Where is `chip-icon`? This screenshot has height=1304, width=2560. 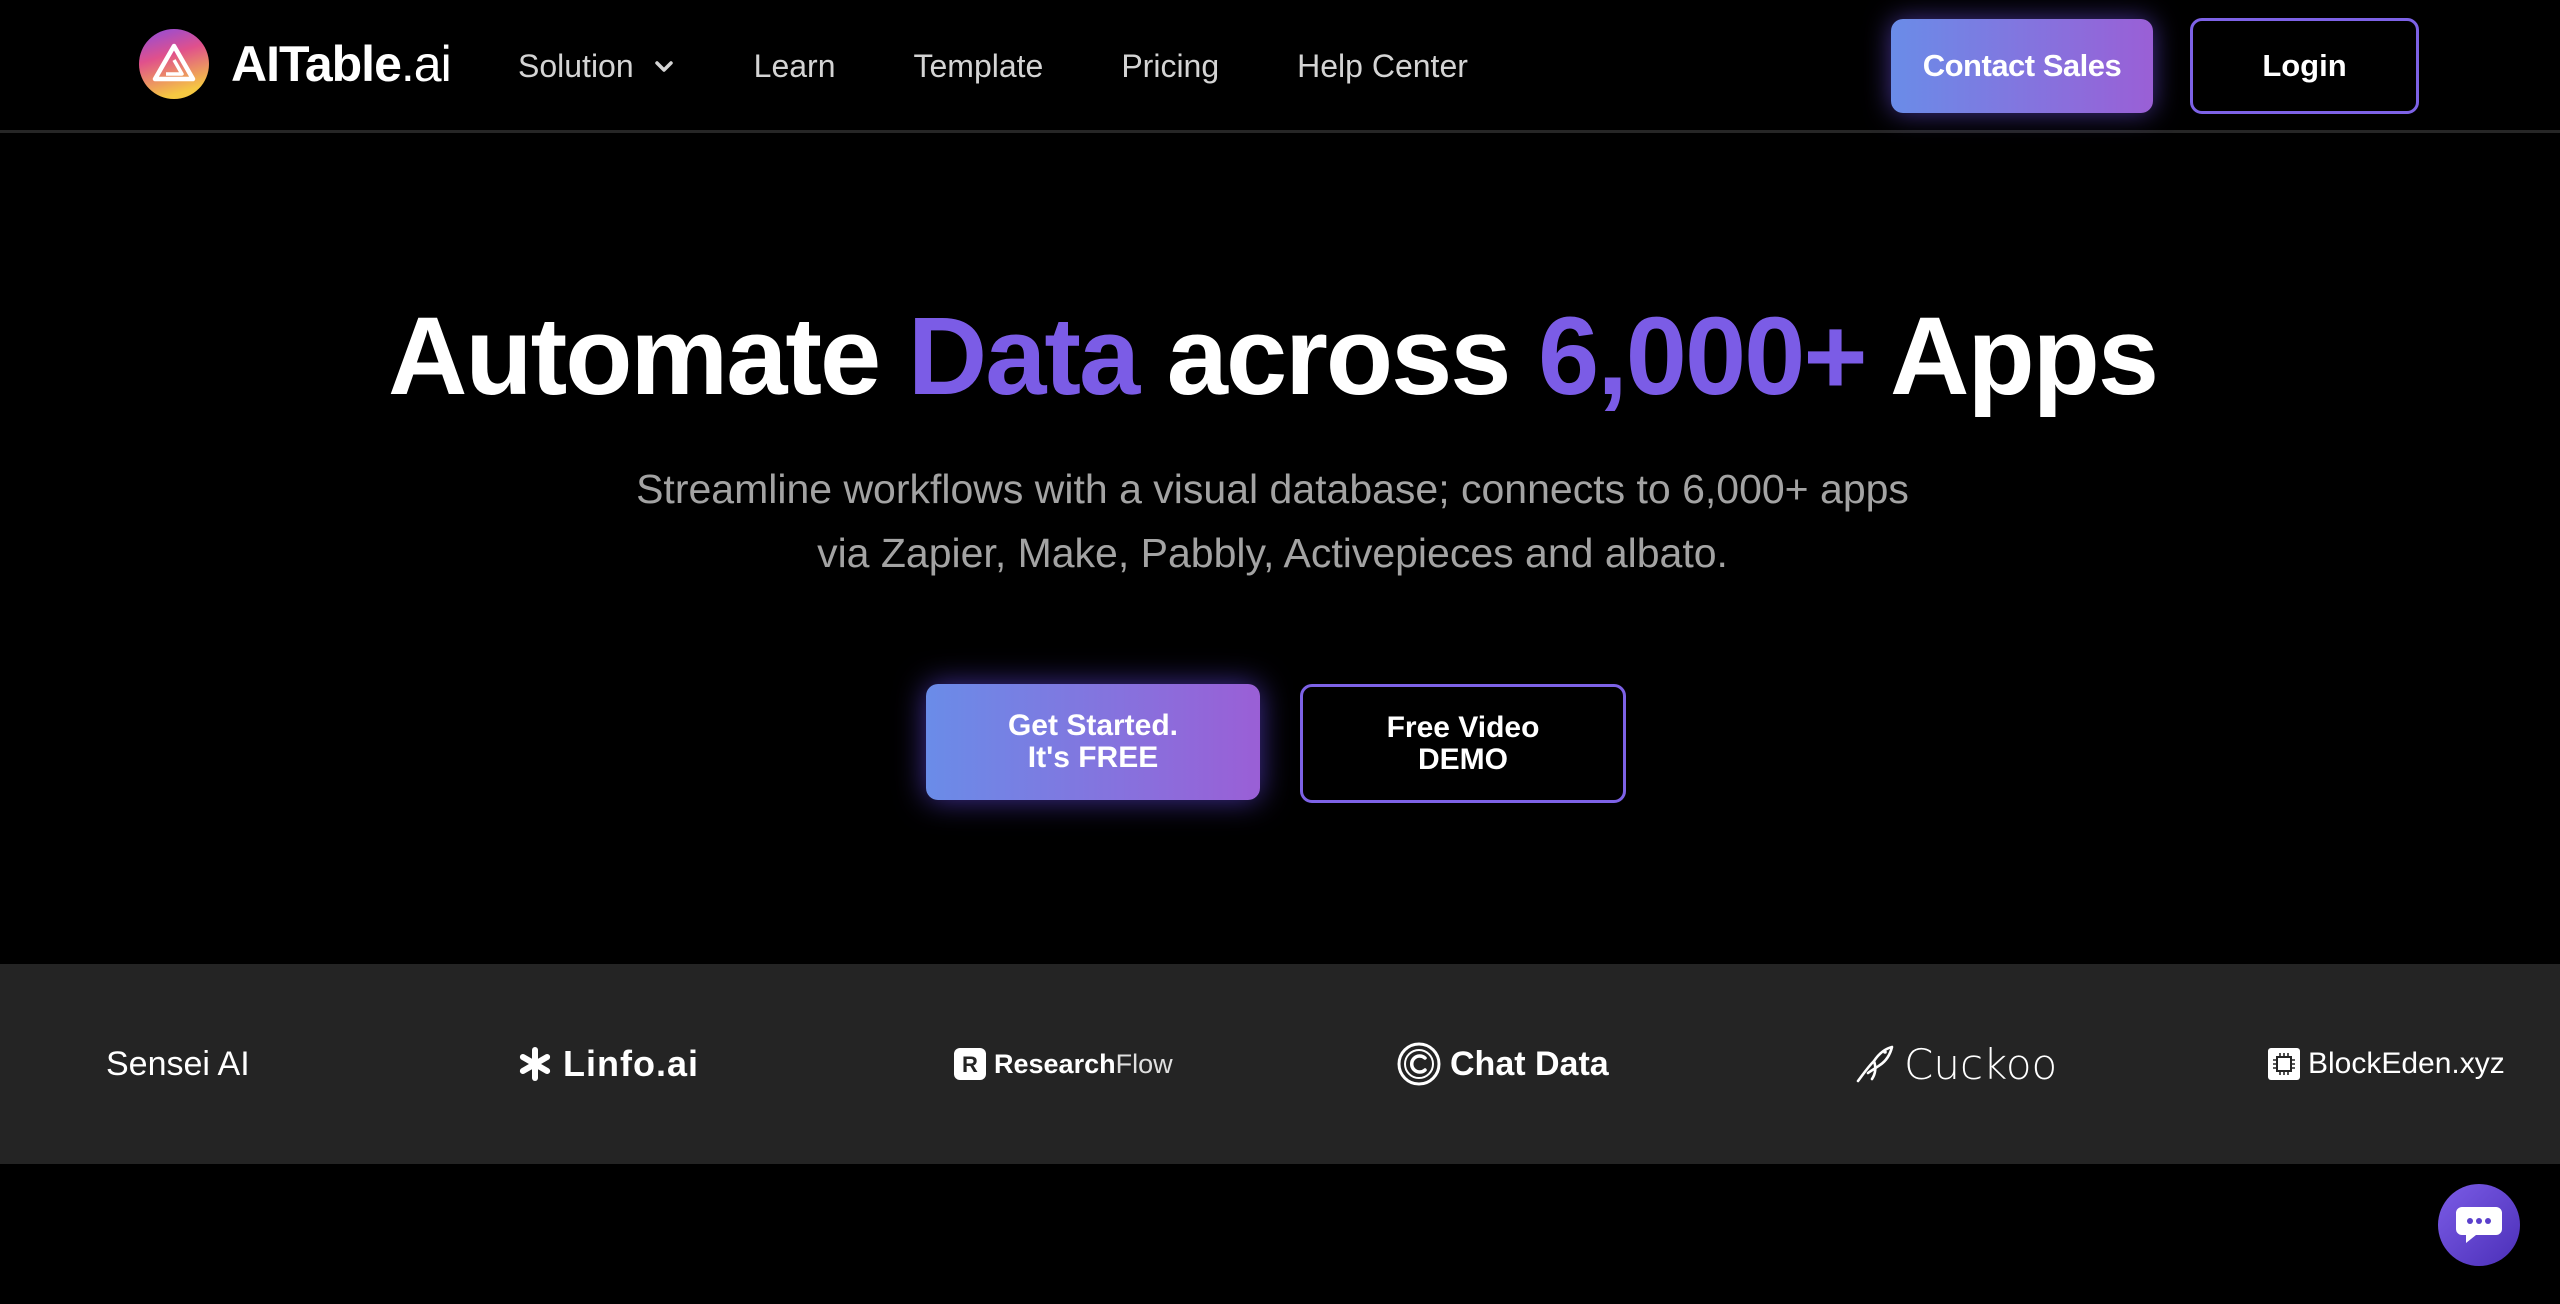
chip-icon is located at coordinates (2284, 1064).